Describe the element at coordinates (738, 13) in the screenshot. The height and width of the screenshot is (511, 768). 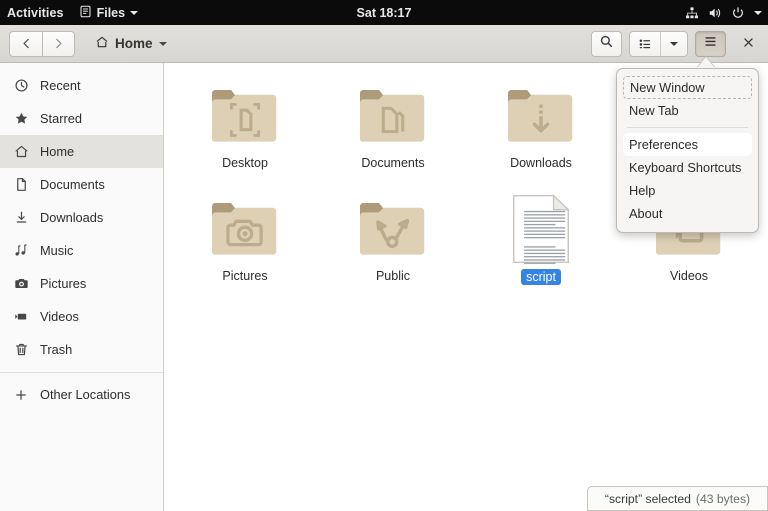
I see `power-icon` at that location.